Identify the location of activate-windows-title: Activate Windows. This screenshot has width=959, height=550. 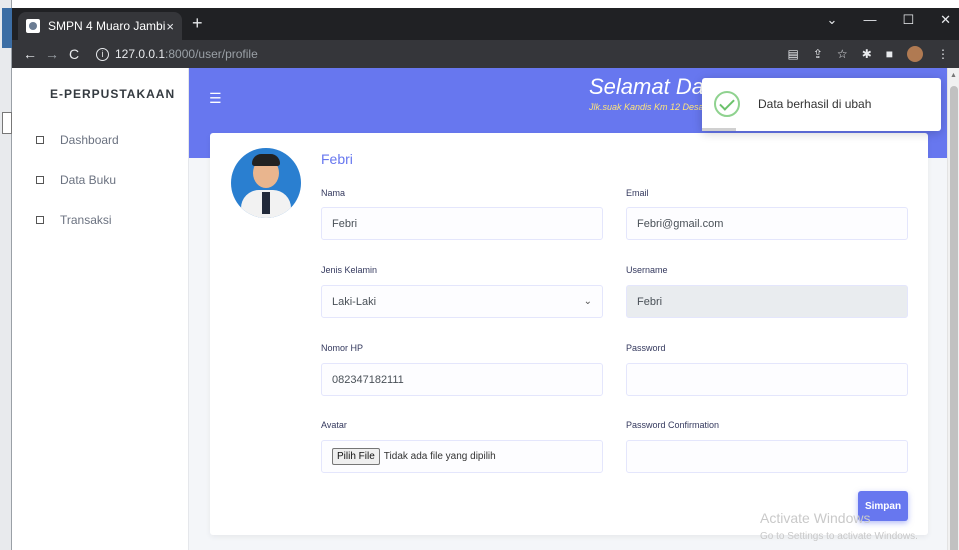
(815, 518).